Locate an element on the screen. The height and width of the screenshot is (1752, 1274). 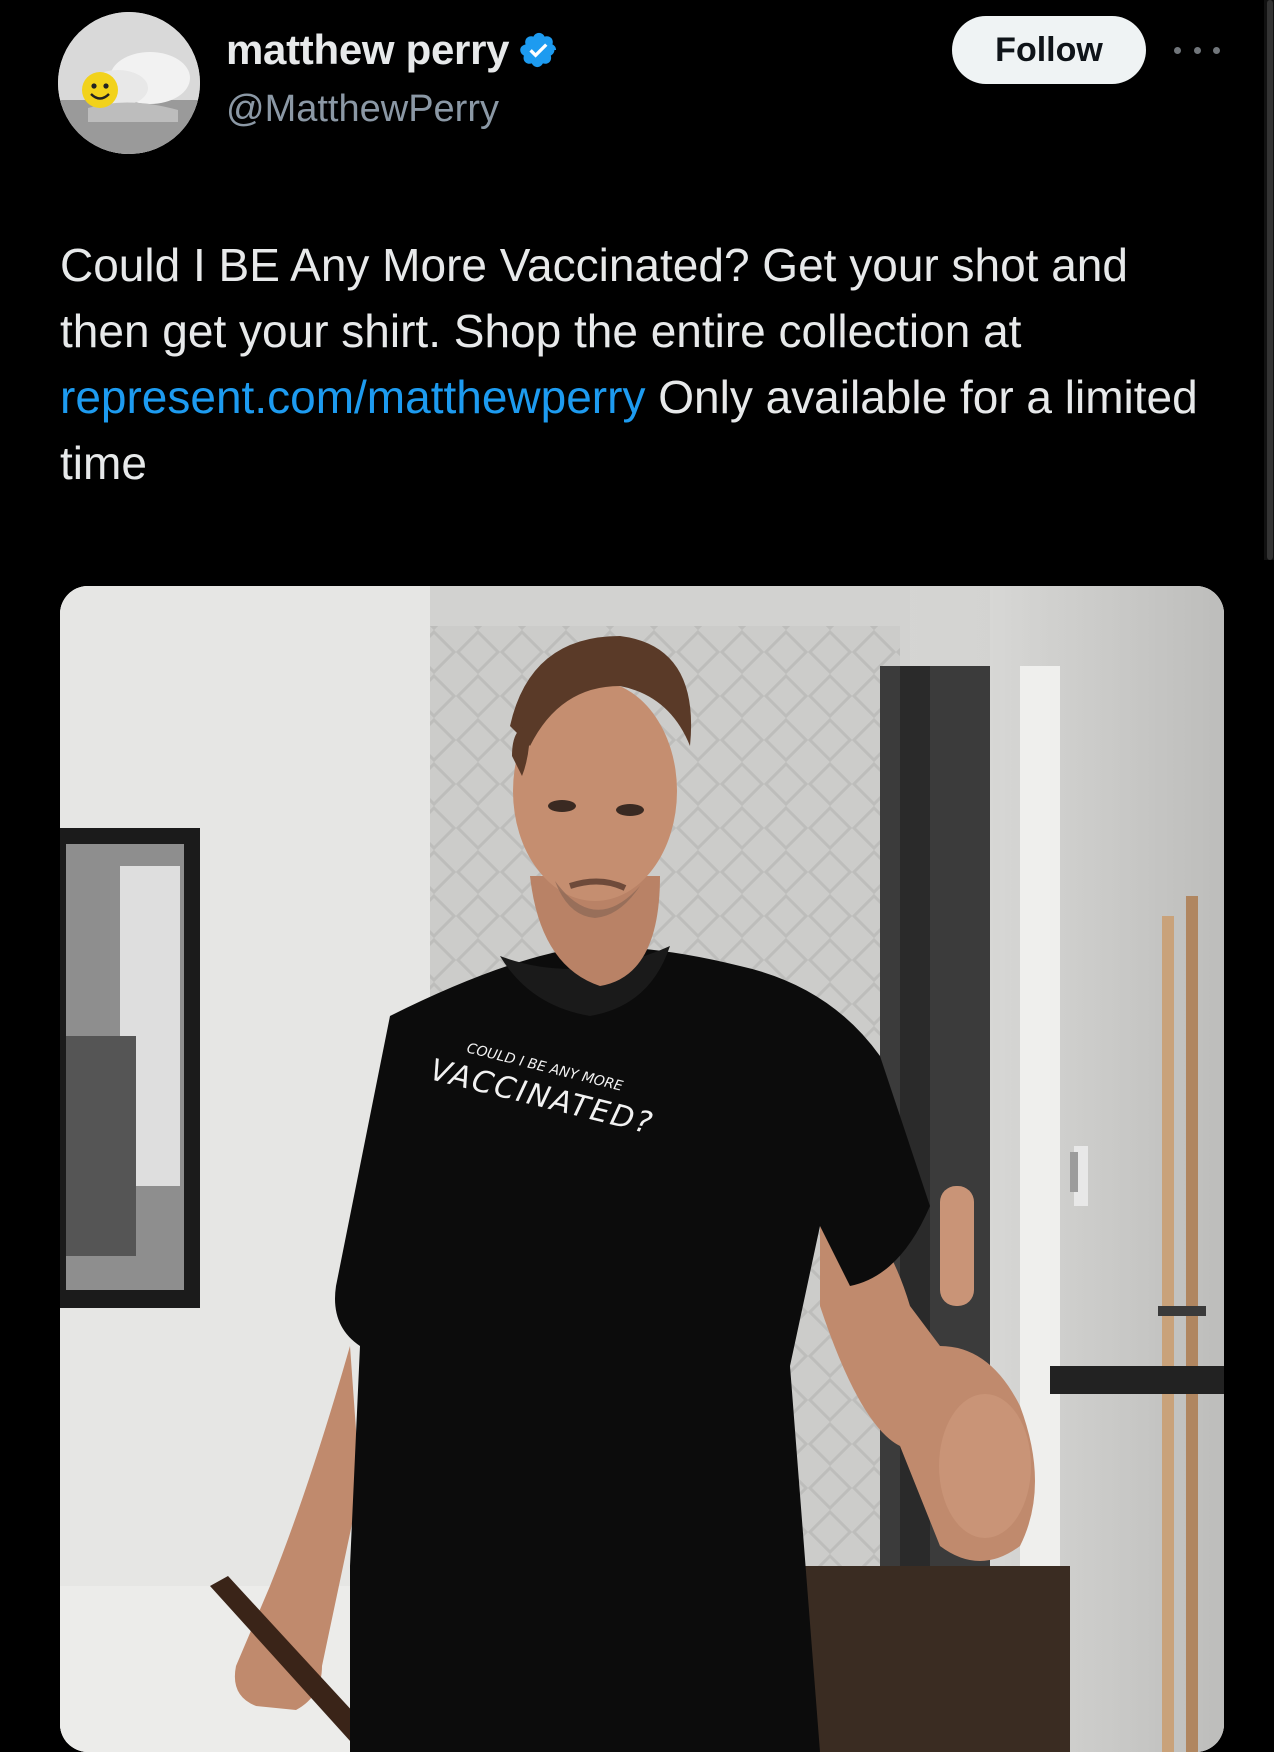
avatar is located at coordinates (129, 83).